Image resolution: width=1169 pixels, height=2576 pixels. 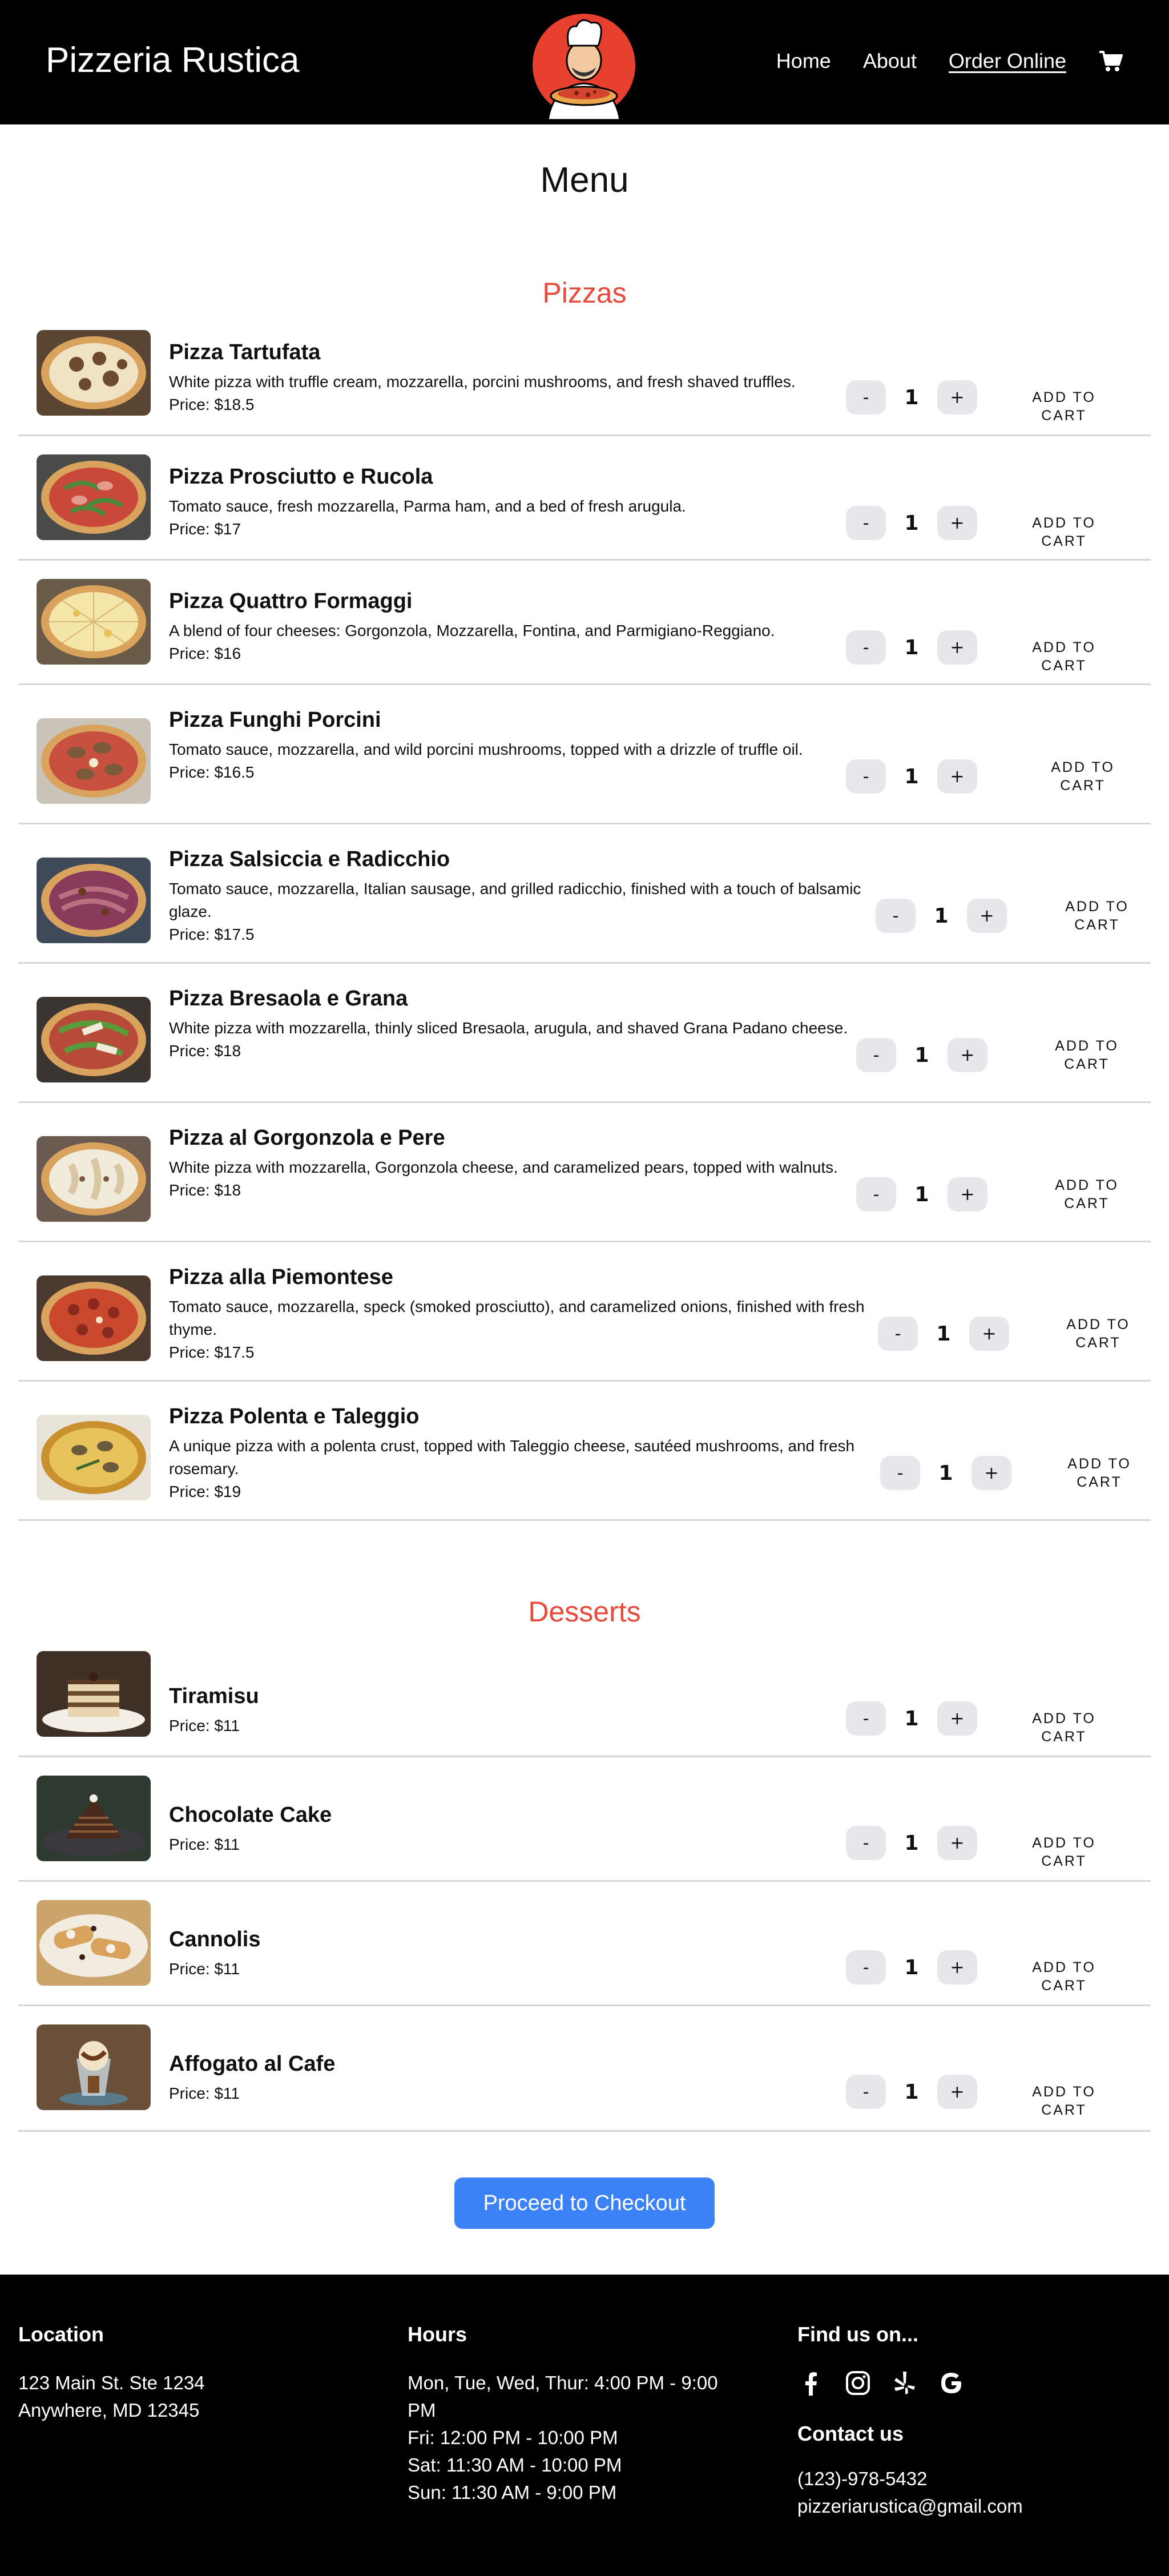 What do you see at coordinates (584, 2203) in the screenshot?
I see `proceed-to-checkout-button: Proceed to Checkout` at bounding box center [584, 2203].